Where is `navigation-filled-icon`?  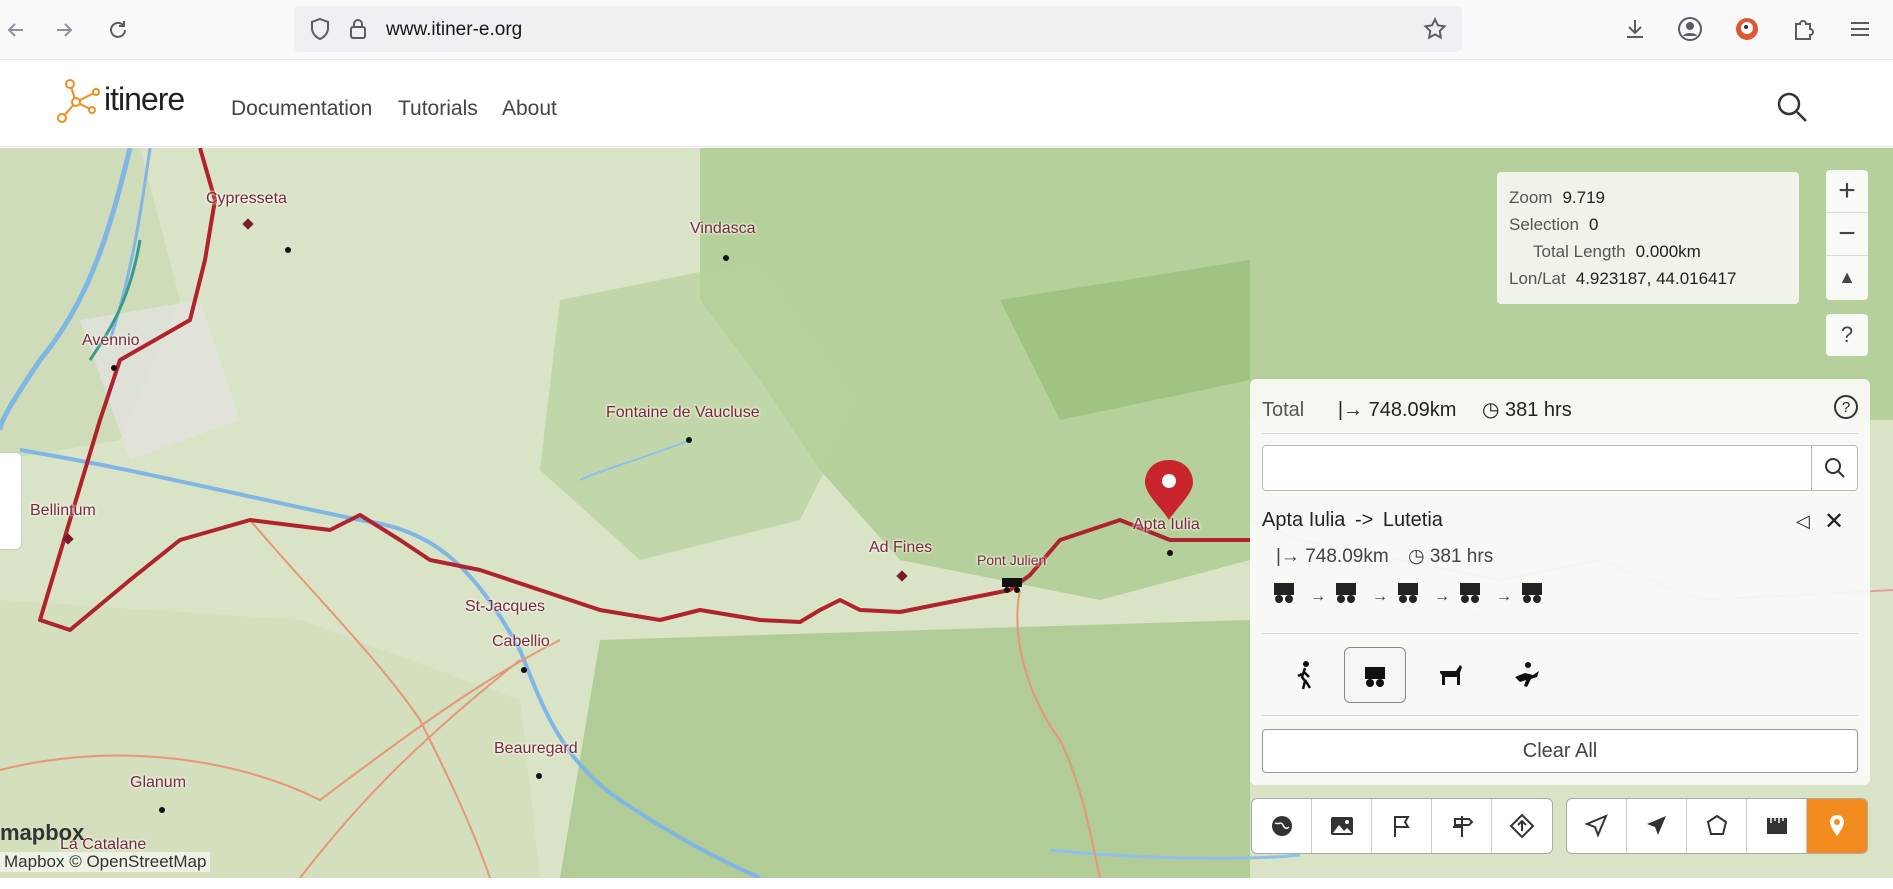
navigation-filled-icon is located at coordinates (1657, 826).